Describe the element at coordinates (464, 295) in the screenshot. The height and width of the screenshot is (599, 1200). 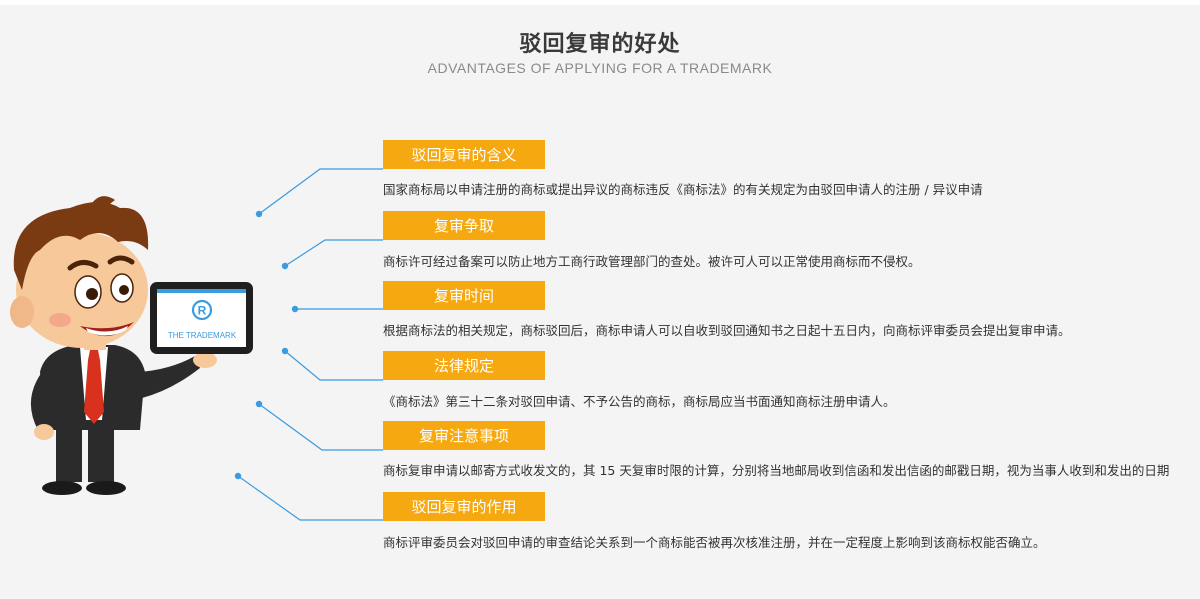
I see `item-label-review-time: 复审时间` at that location.